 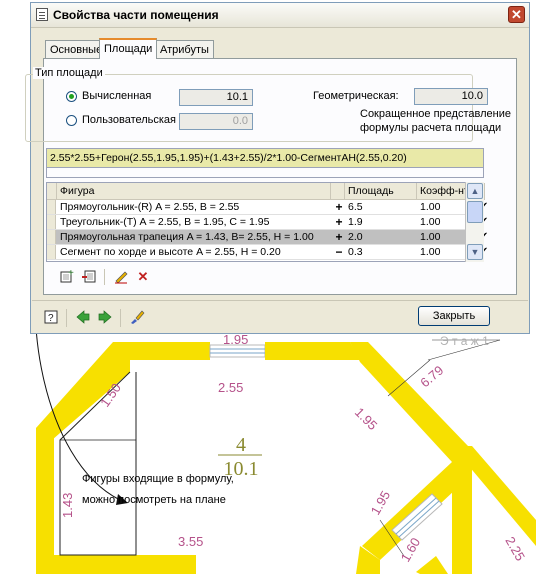 I want to click on svg-text: Э т а ж 1, so click(x=464, y=341).